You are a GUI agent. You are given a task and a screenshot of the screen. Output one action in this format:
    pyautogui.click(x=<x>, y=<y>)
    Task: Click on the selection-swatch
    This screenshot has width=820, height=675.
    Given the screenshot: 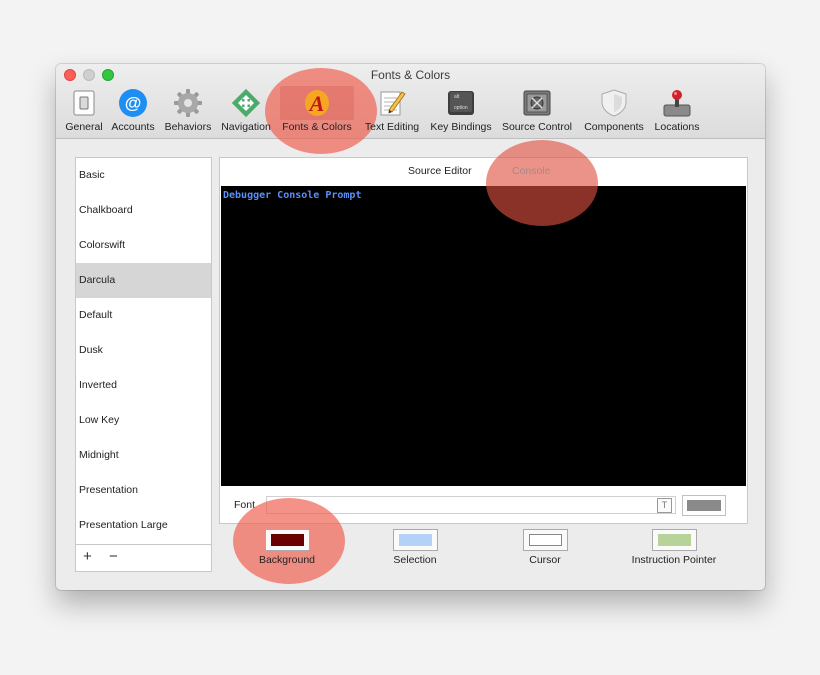 What is the action you would take?
    pyautogui.click(x=415, y=540)
    